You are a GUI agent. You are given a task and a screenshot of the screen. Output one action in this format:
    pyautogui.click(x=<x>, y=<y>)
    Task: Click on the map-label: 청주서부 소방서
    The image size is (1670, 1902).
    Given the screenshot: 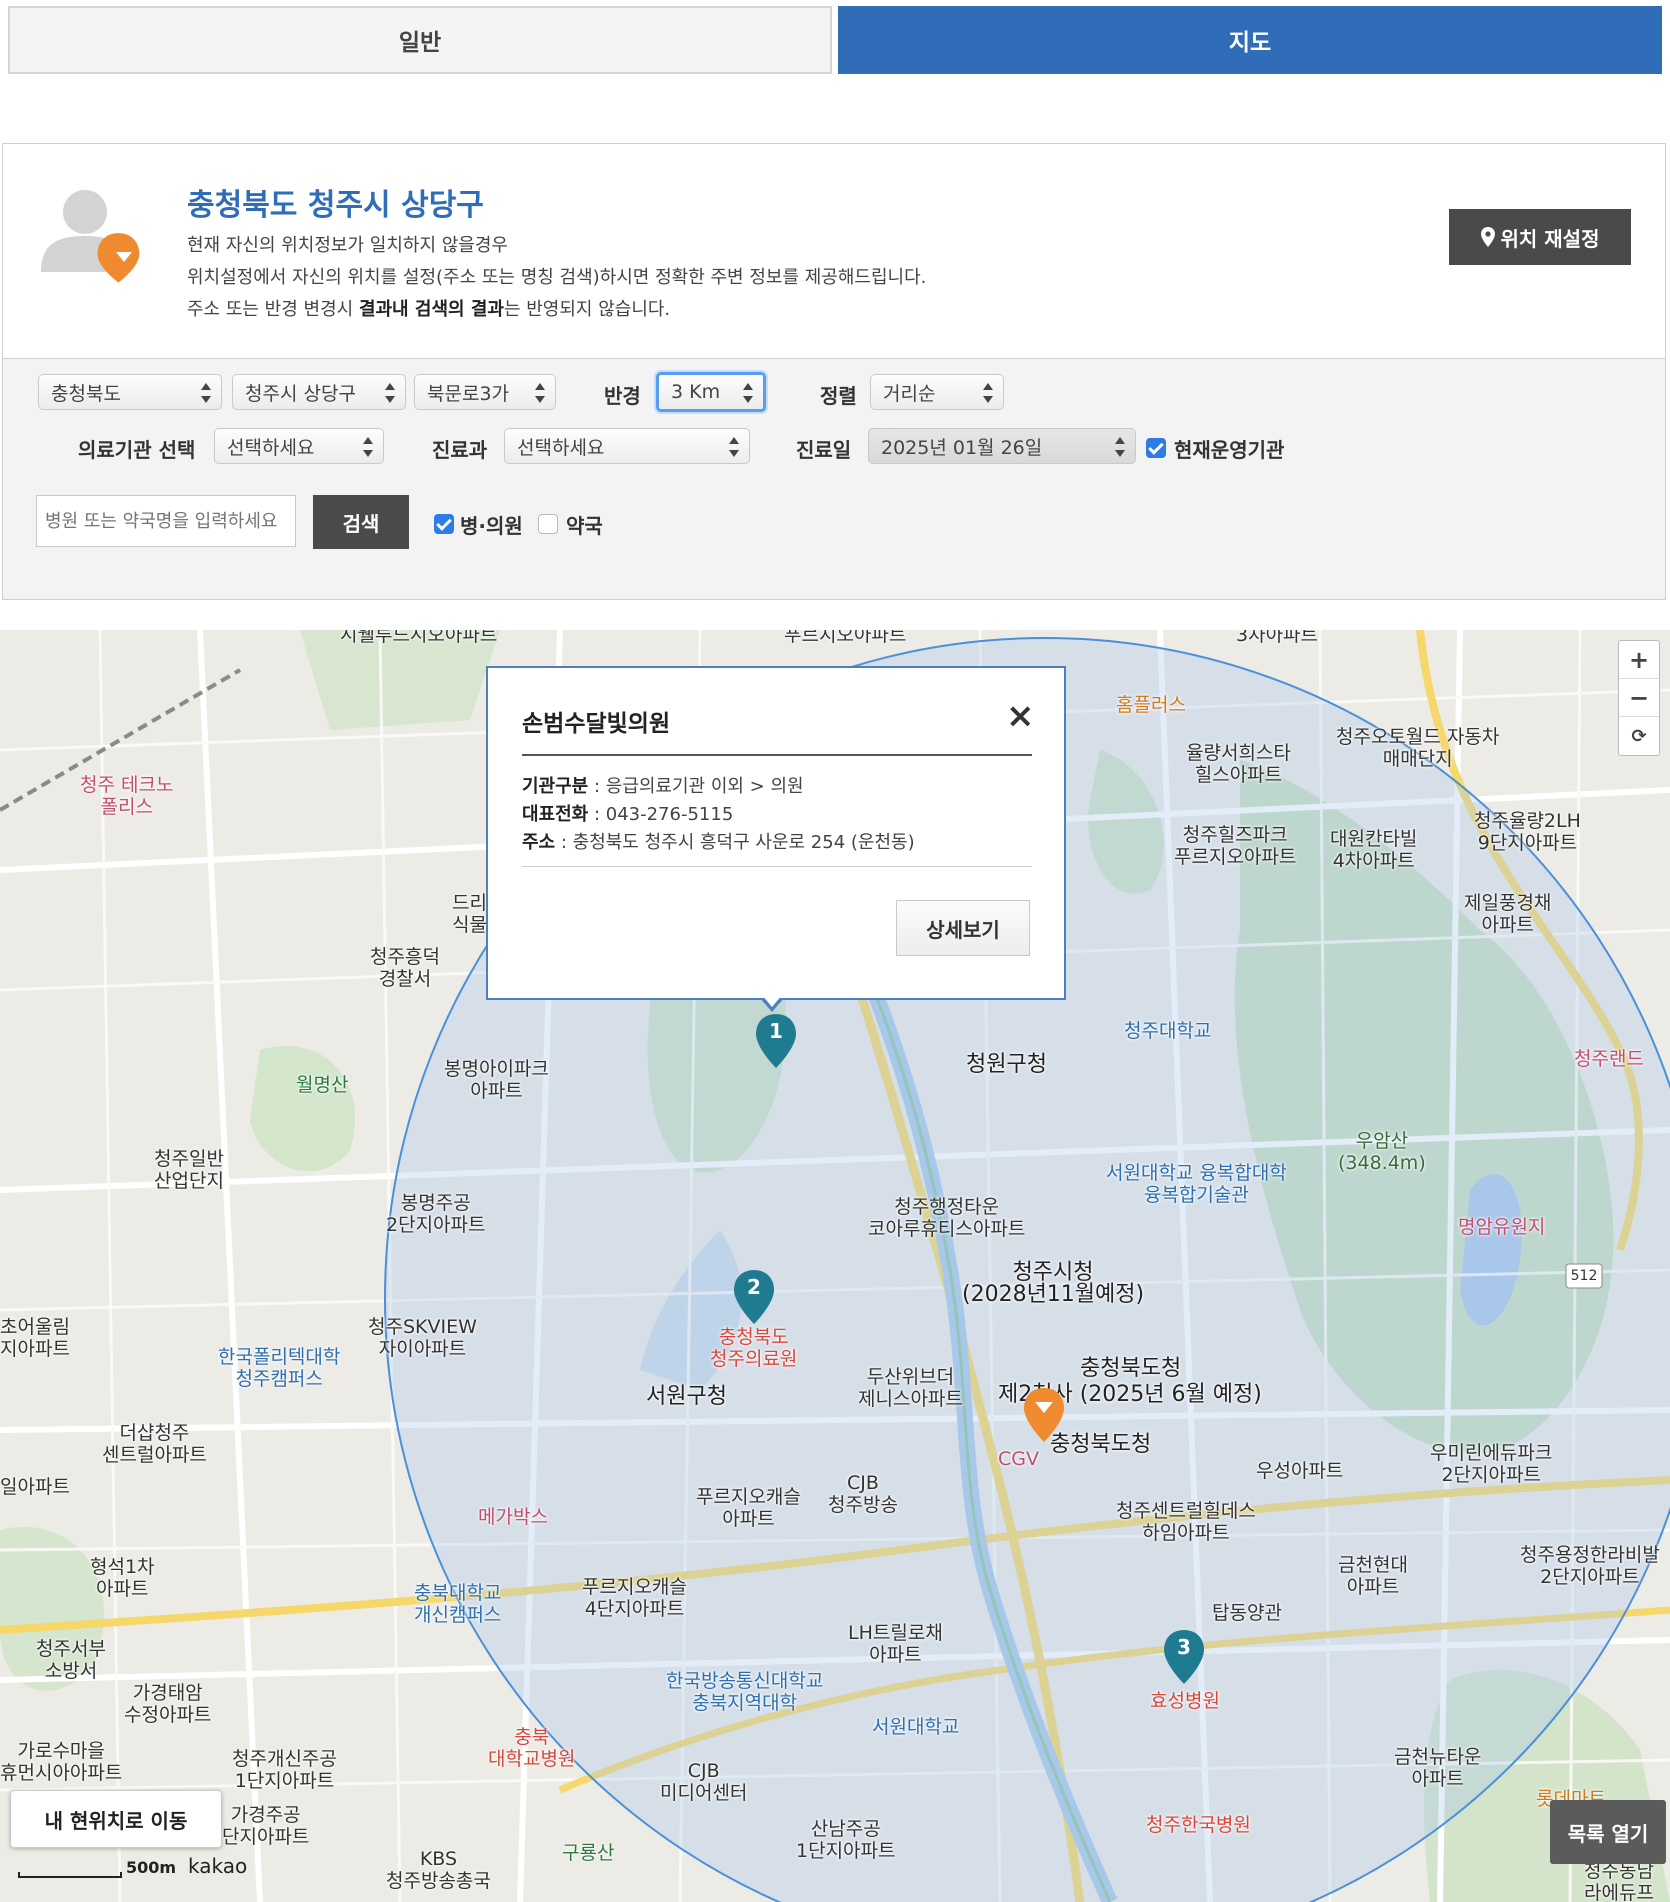 What is the action you would take?
    pyautogui.click(x=71, y=1660)
    